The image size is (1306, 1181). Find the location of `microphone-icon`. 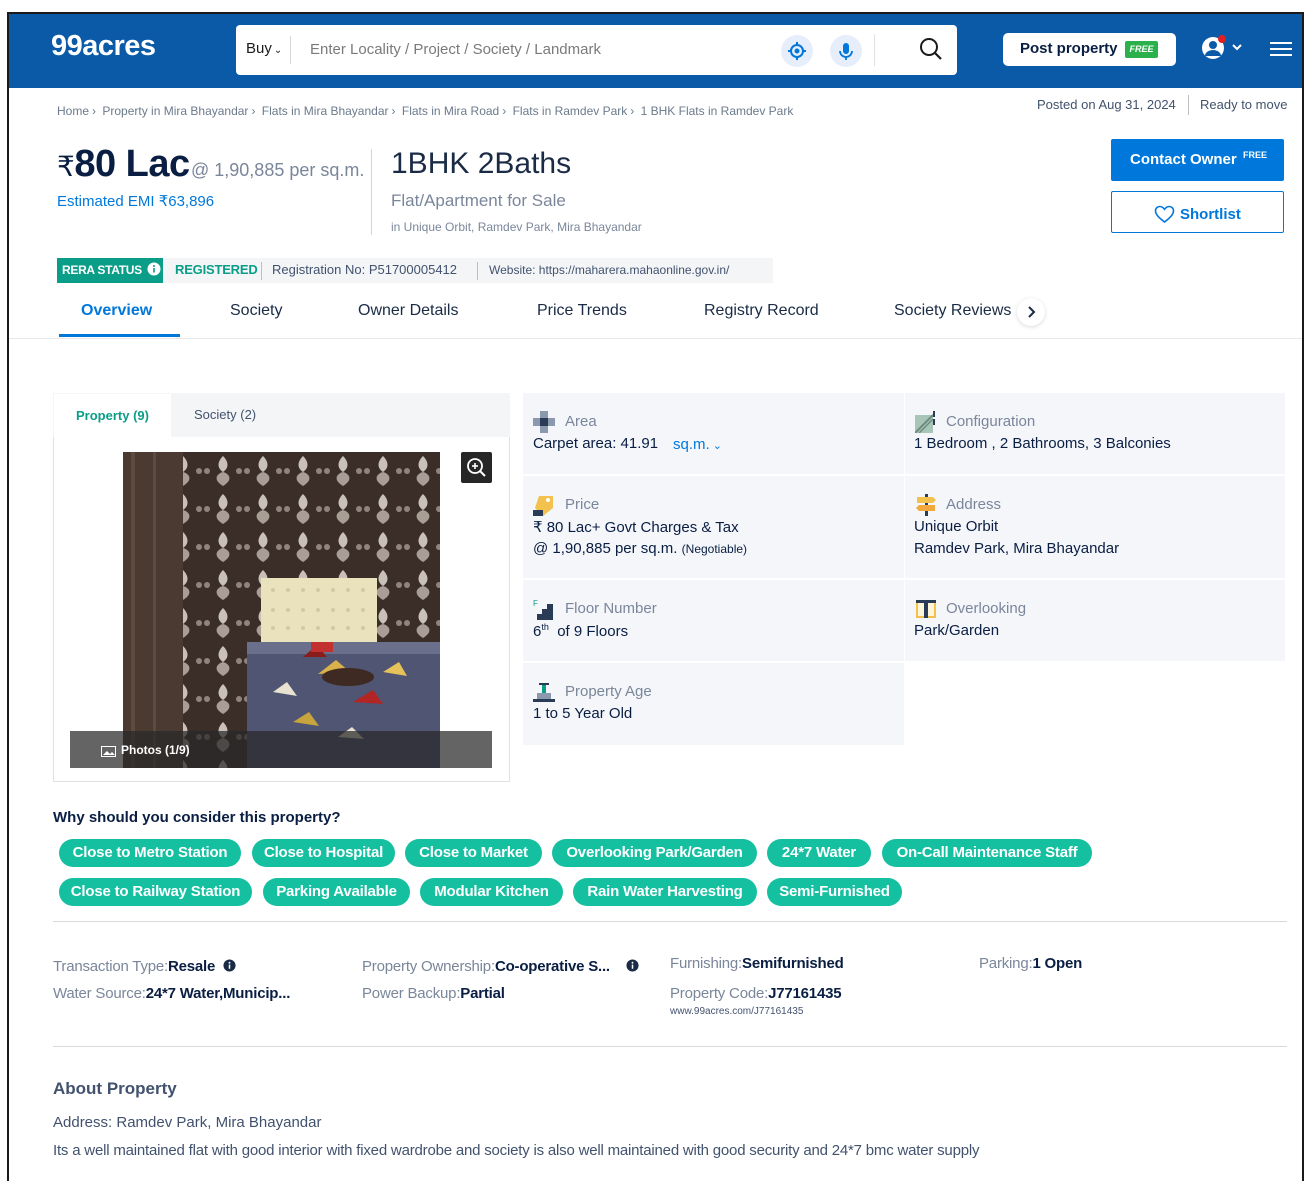

microphone-icon is located at coordinates (846, 51).